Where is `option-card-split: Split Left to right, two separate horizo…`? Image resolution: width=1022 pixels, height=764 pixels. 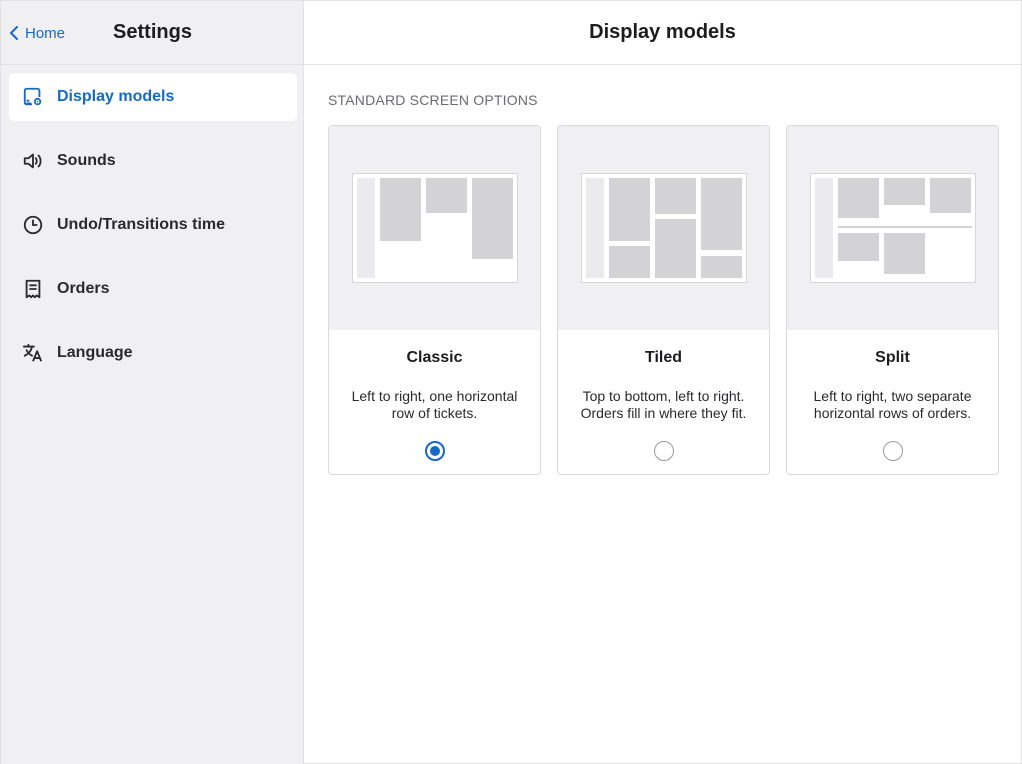
option-card-split: Split Left to right, two separate horizo… is located at coordinates (892, 300).